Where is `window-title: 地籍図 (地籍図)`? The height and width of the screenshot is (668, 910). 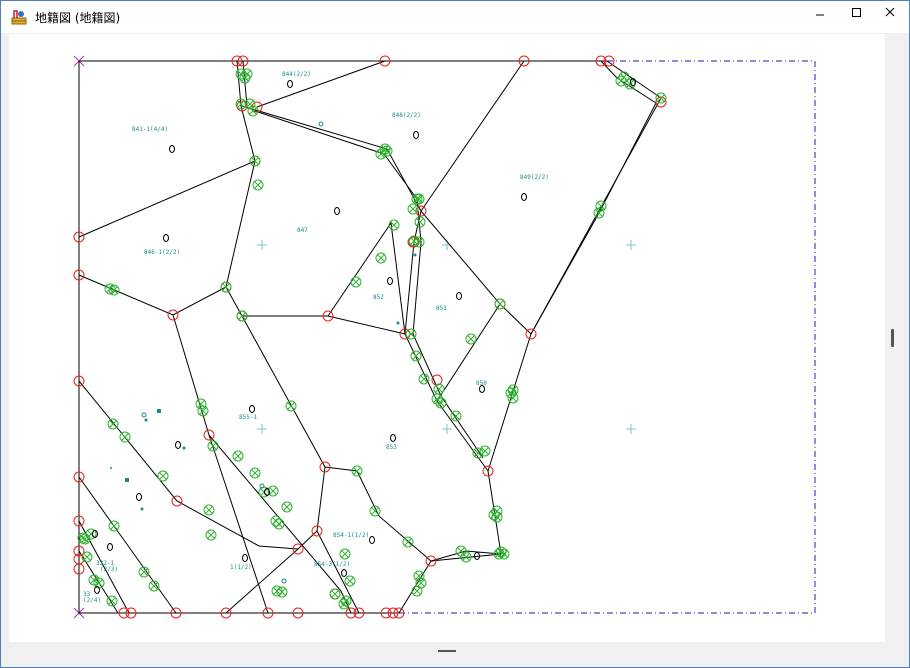 window-title: 地籍図 (地籍図) is located at coordinates (78, 18).